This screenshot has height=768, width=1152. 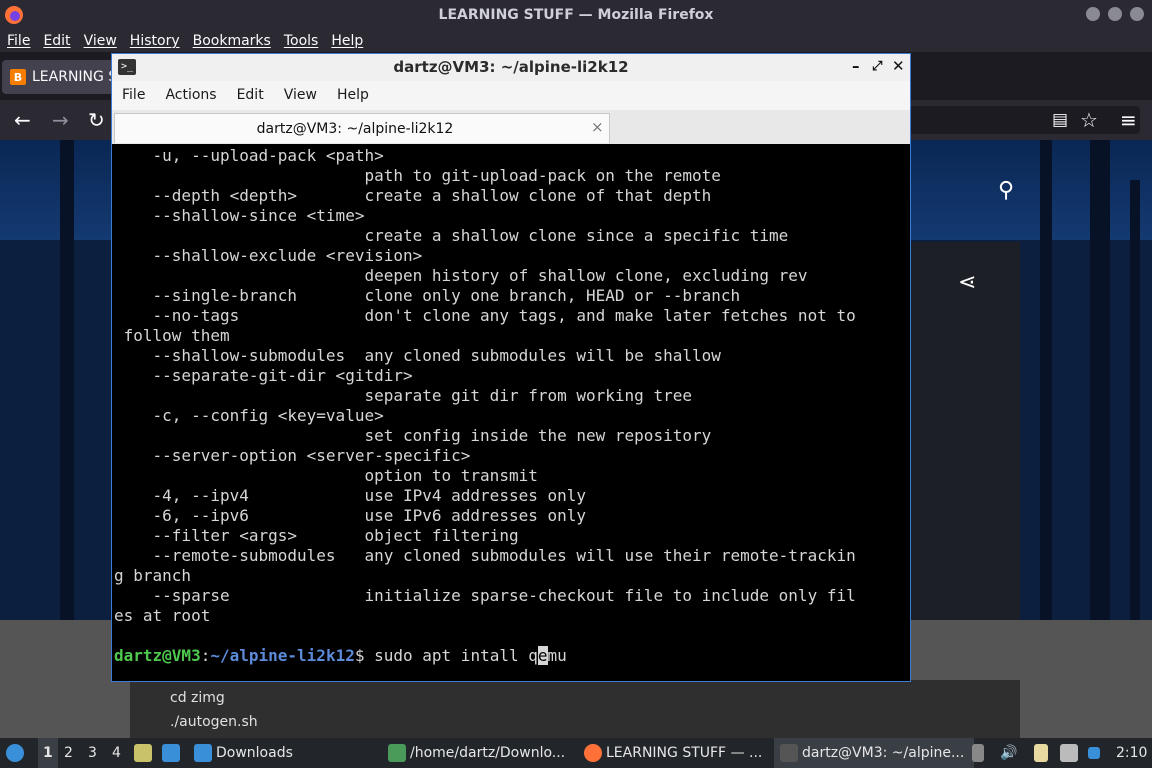 I want to click on terminal-close-icon: ✕, so click(x=898, y=66).